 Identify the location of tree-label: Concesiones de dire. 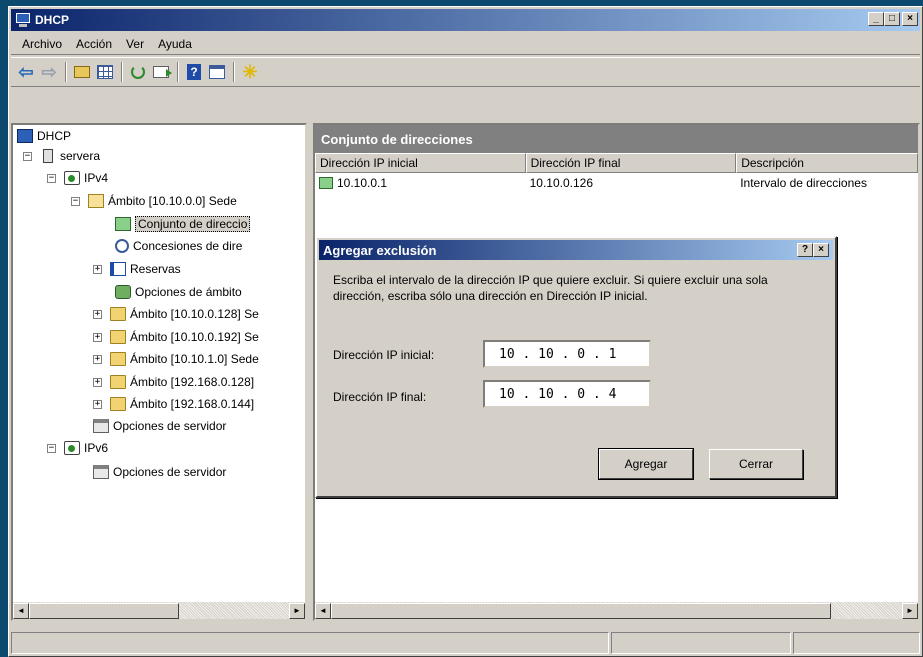
(188, 246).